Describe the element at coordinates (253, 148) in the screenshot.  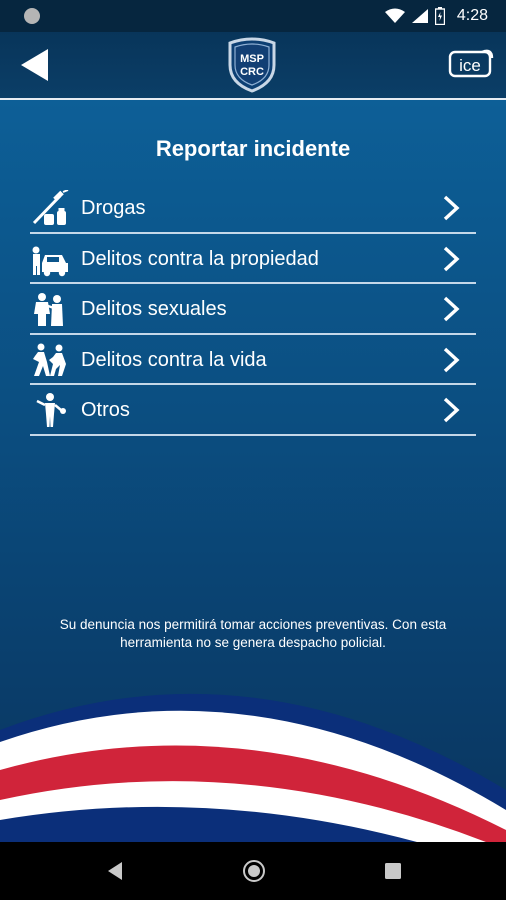
I see `page-title: Reportar incidente` at that location.